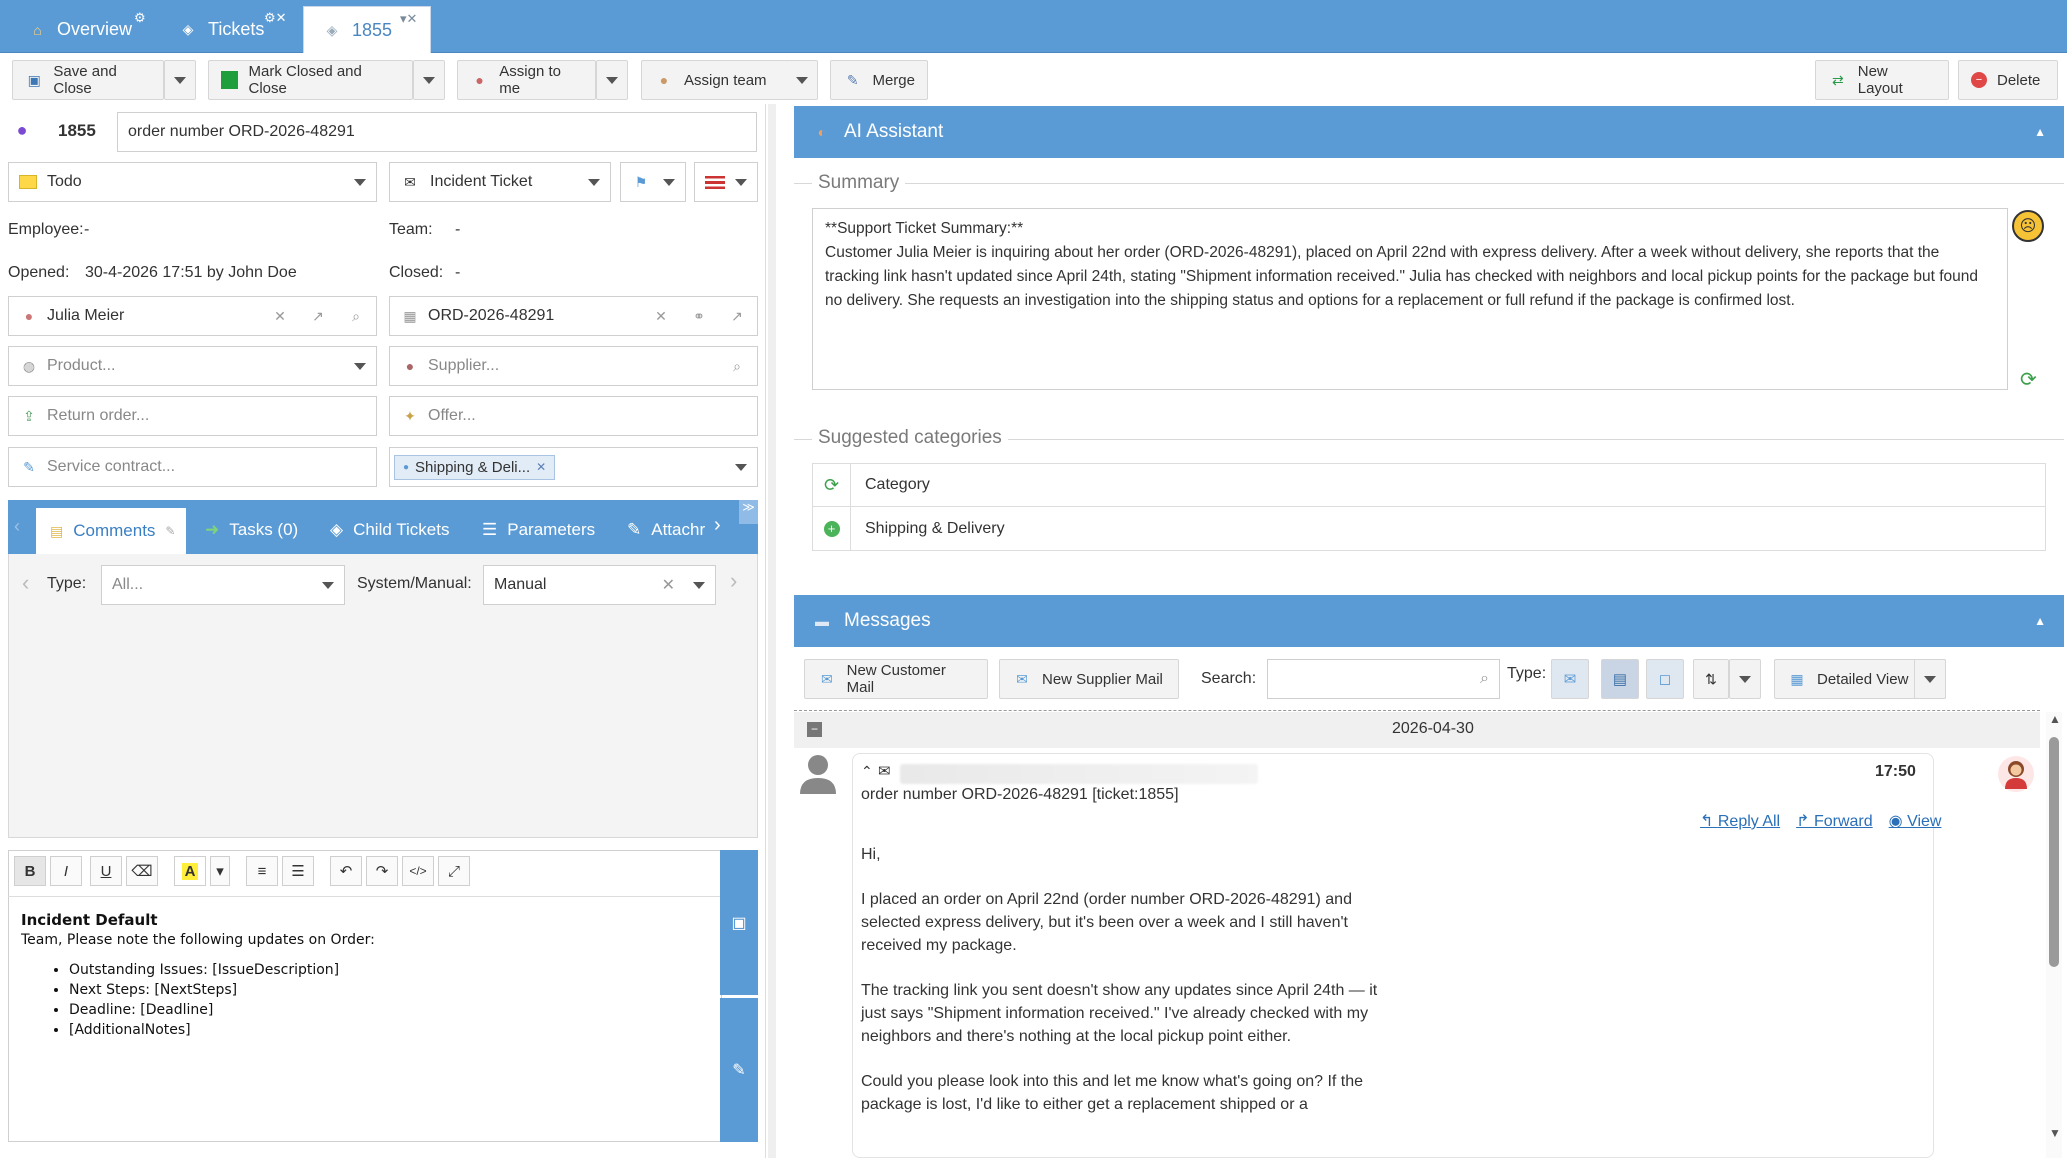 The height and width of the screenshot is (1158, 2067). What do you see at coordinates (454, 871) in the screenshot?
I see `fullscreen-button: ⤢` at bounding box center [454, 871].